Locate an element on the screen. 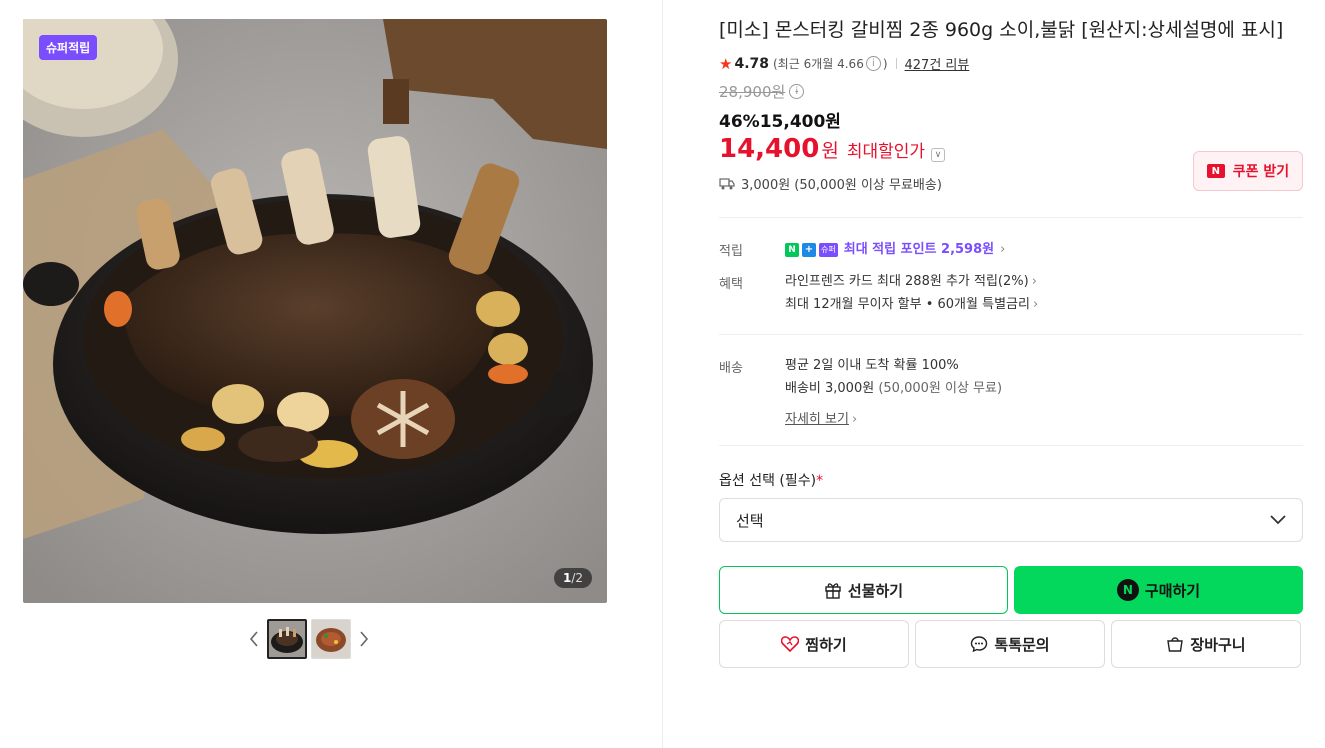 This screenshot has width=1325, height=748. delivery-key: 배송 is located at coordinates (731, 368).